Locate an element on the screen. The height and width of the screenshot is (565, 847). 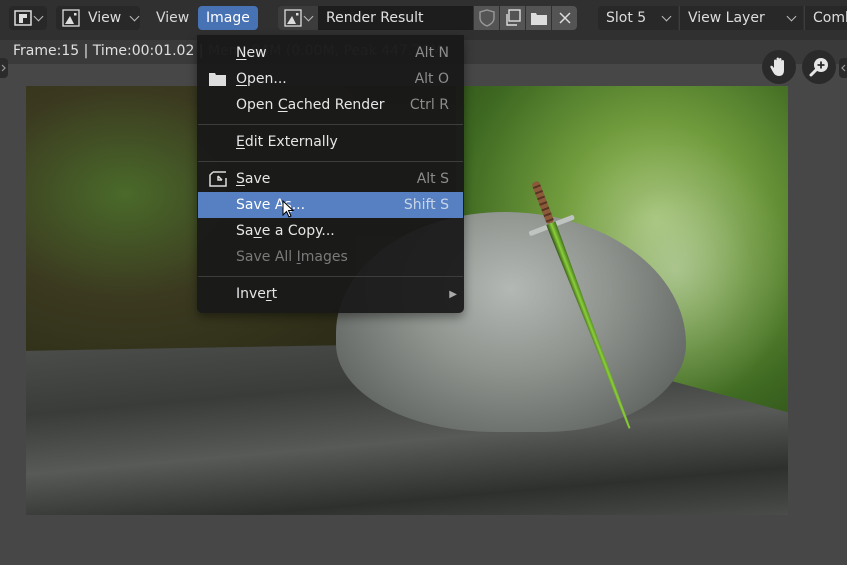
slot-label: Slot 5 is located at coordinates (626, 18).